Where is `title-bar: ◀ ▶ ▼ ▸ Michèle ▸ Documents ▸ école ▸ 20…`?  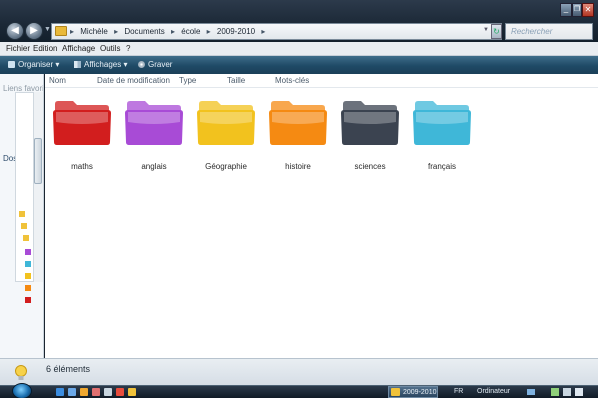
title-bar: ◀ ▶ ▼ ▸ Michèle ▸ Documents ▸ école ▸ 20… is located at coordinates (299, 21).